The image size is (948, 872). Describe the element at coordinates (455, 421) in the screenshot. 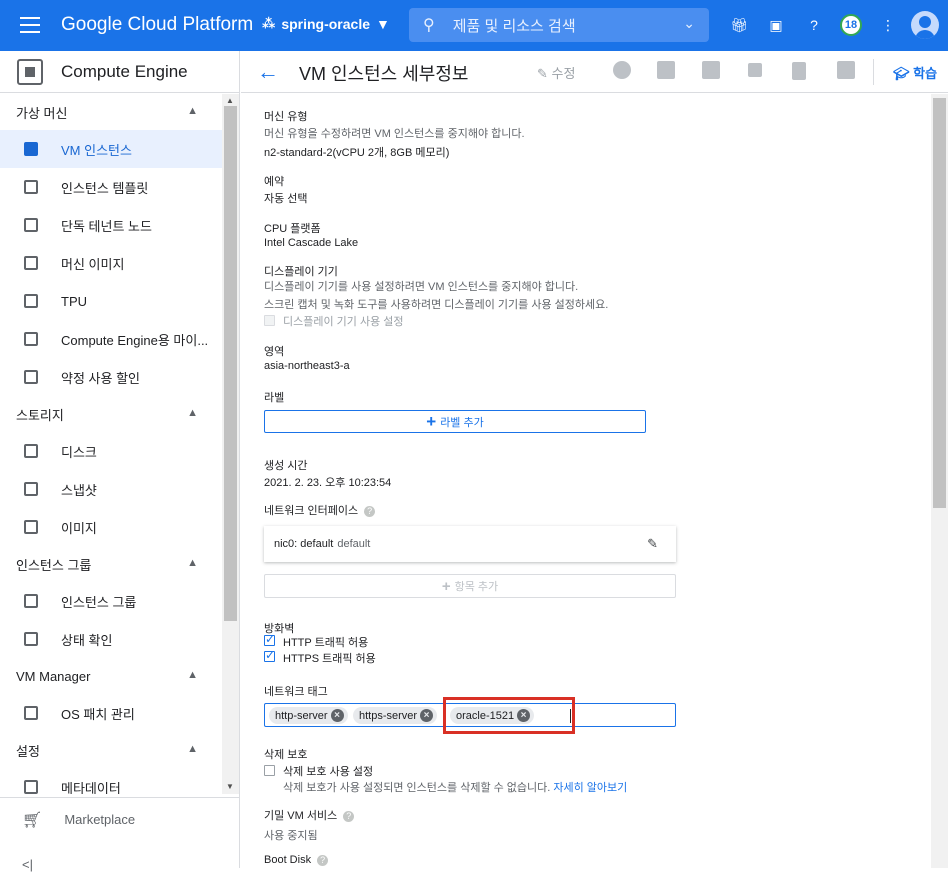

I see `add-label-button: + 라벨 추가` at that location.